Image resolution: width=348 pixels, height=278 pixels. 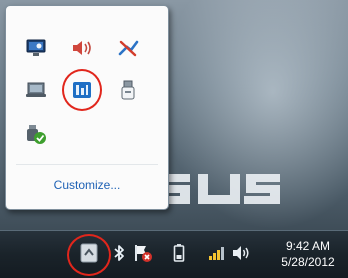 I want to click on flyout-divider, so click(x=87, y=164).